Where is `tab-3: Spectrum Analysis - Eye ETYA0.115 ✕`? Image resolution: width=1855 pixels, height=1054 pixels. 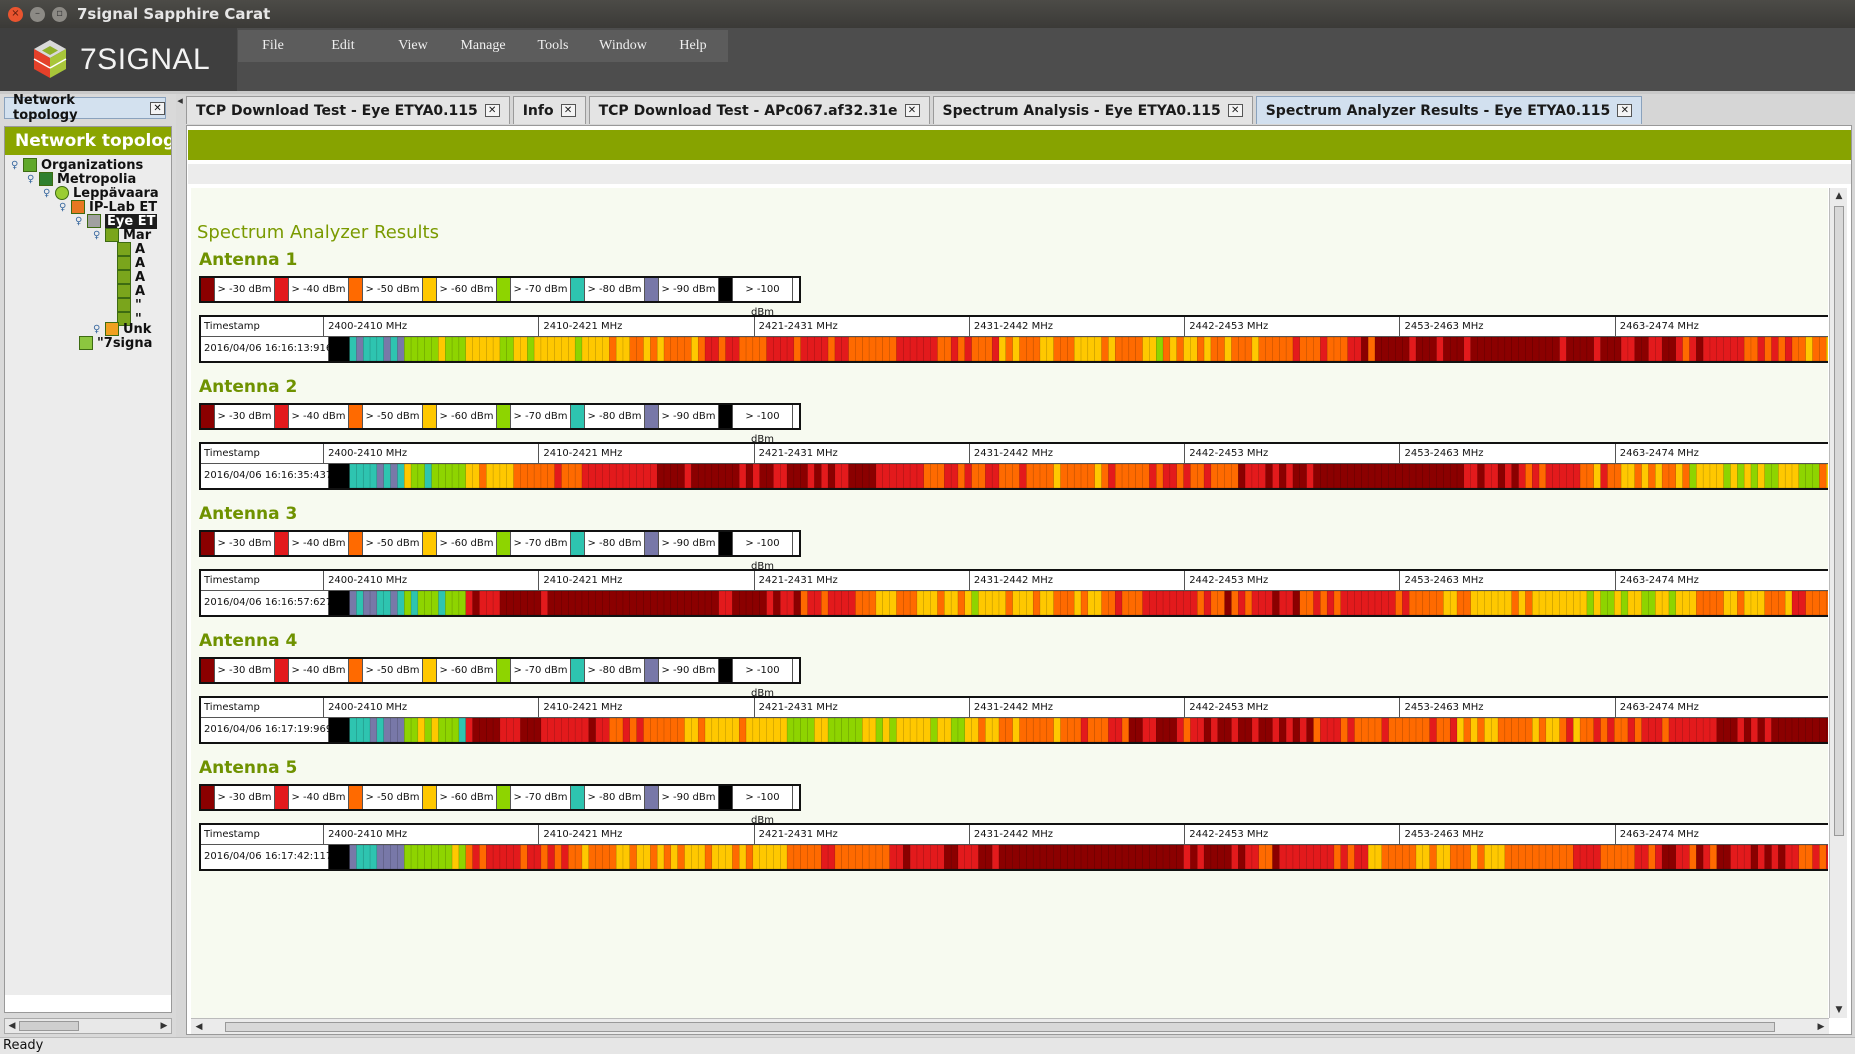
tab-3: Spectrum Analysis - Eye ETYA0.115 ✕ is located at coordinates (1092, 110).